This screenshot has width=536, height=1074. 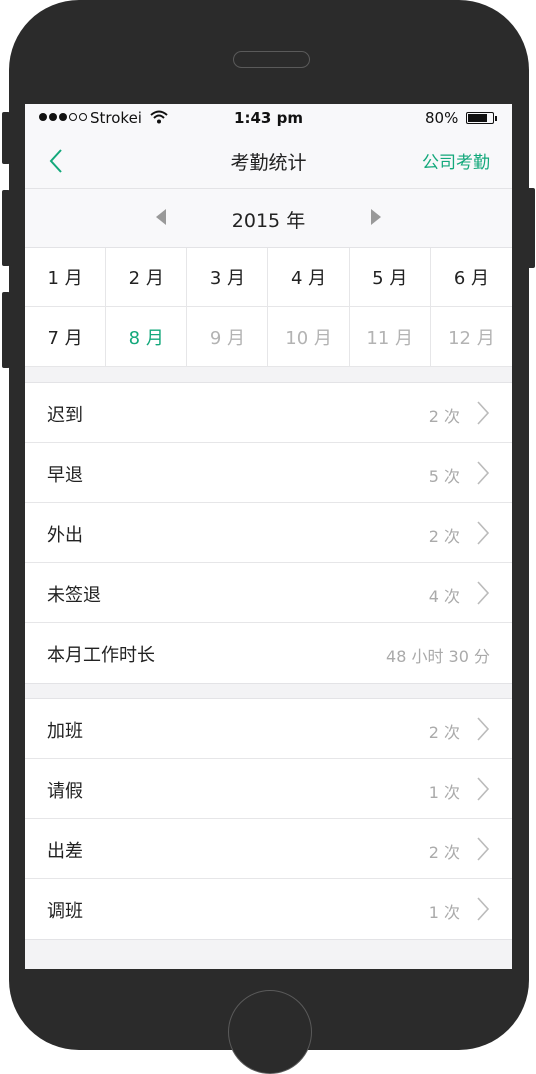 I want to click on month-cell: 2 月, so click(x=147, y=277).